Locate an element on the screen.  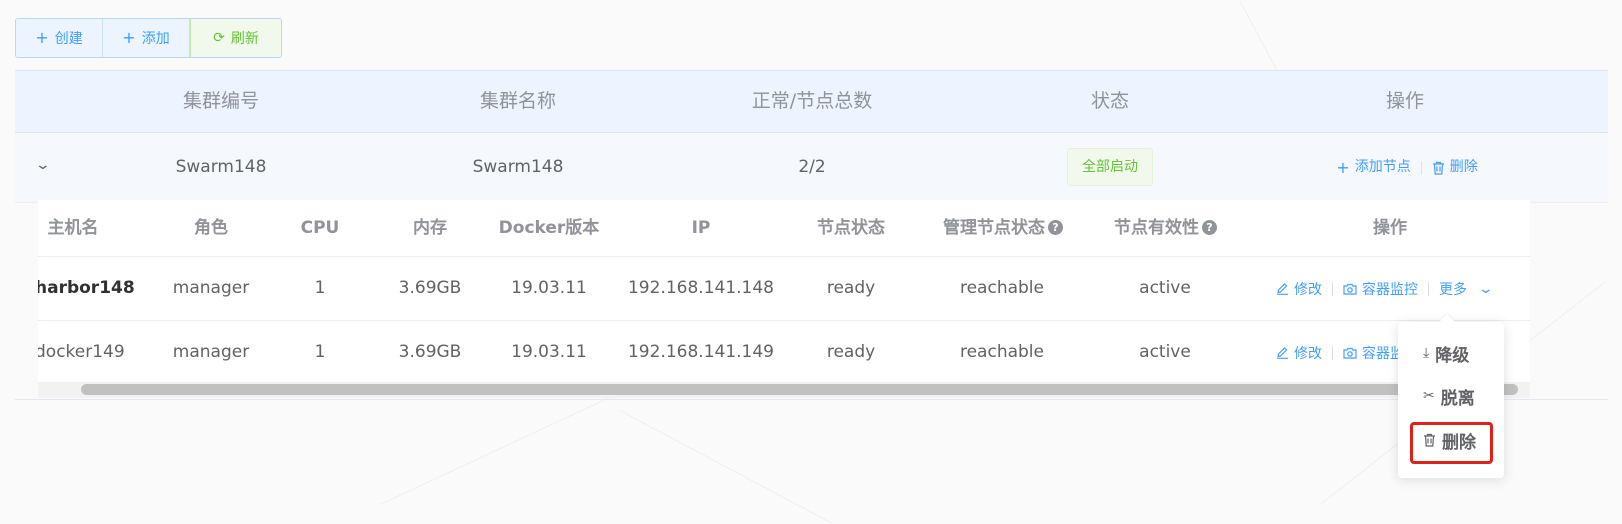
add-button: + 添加 is located at coordinates (146, 38).